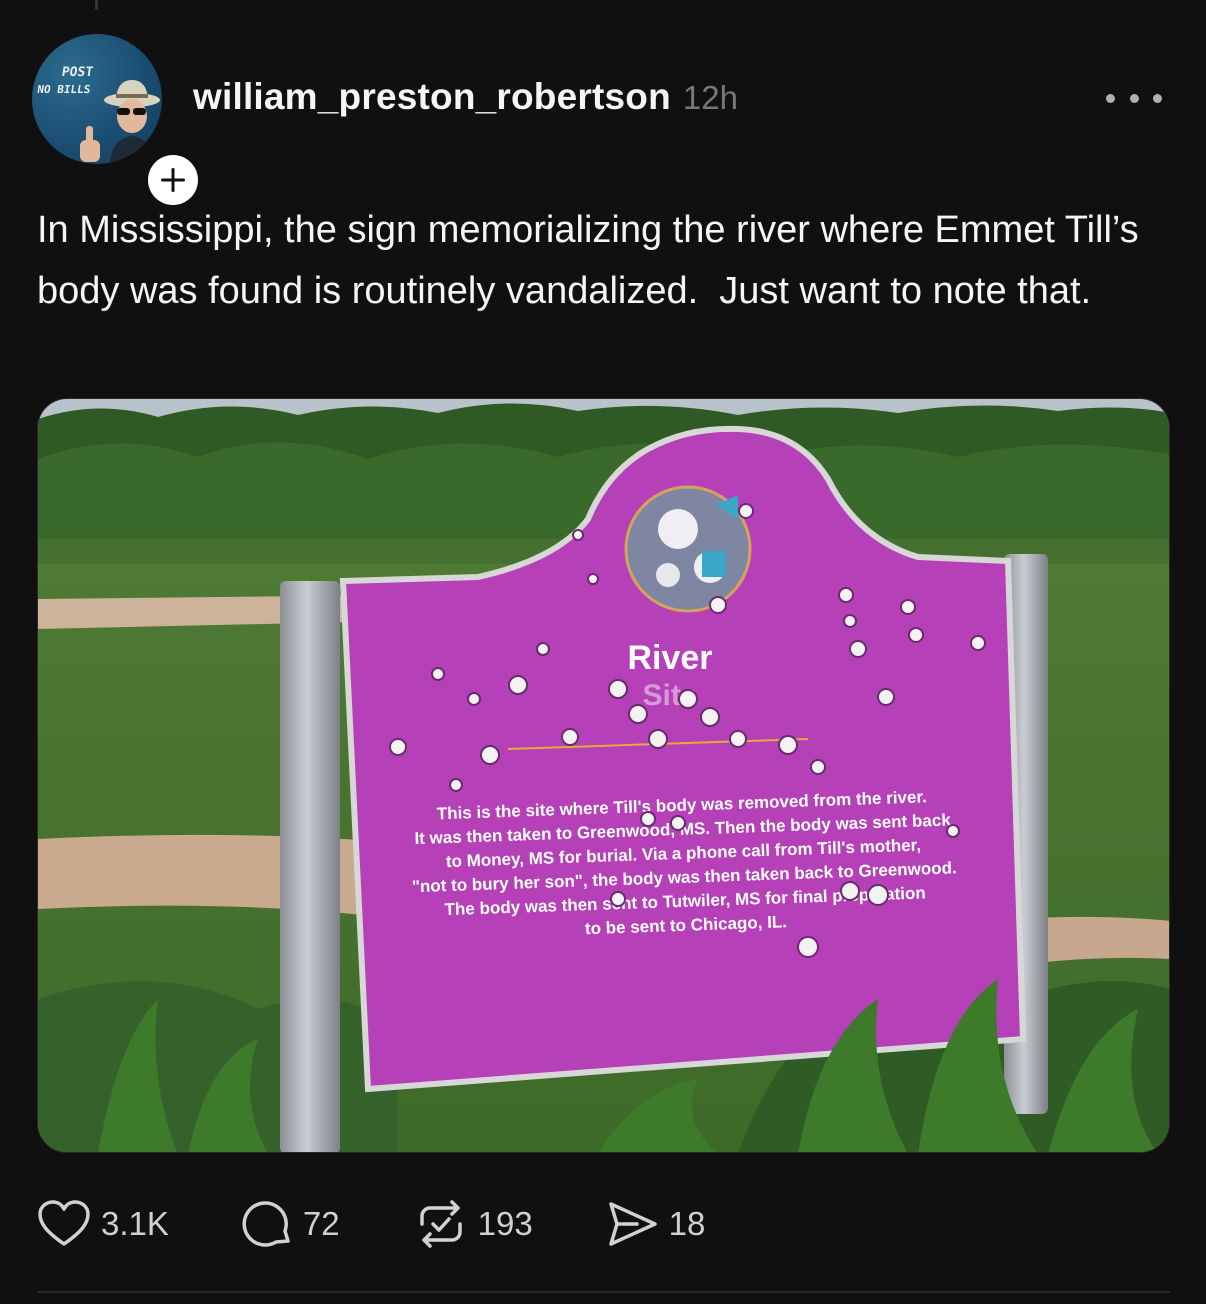  Describe the element at coordinates (687, 1223) in the screenshot. I see `share-count: 18` at that location.